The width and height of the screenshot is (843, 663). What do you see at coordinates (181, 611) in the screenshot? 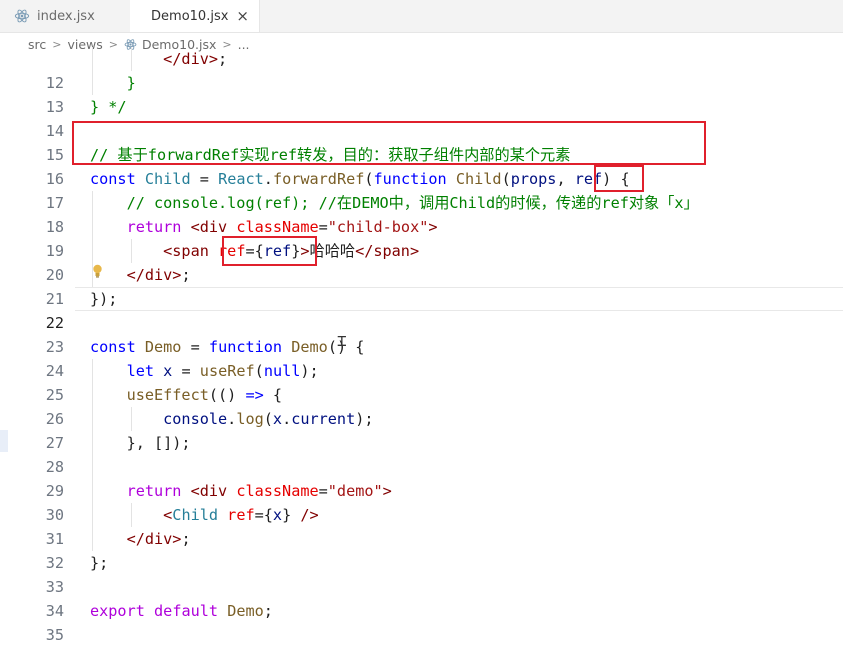
I see `code-text: export default Demo;` at bounding box center [181, 611].